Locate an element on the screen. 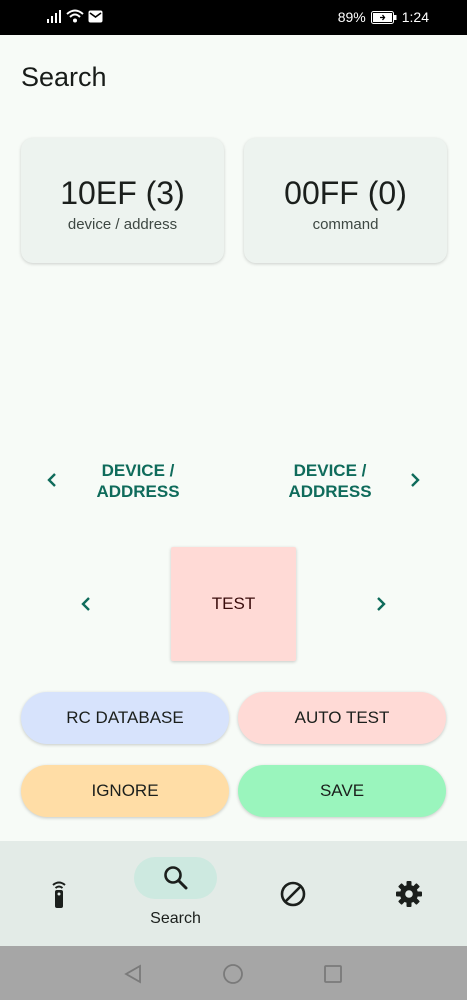  nav-item-ignored is located at coordinates (292, 893).